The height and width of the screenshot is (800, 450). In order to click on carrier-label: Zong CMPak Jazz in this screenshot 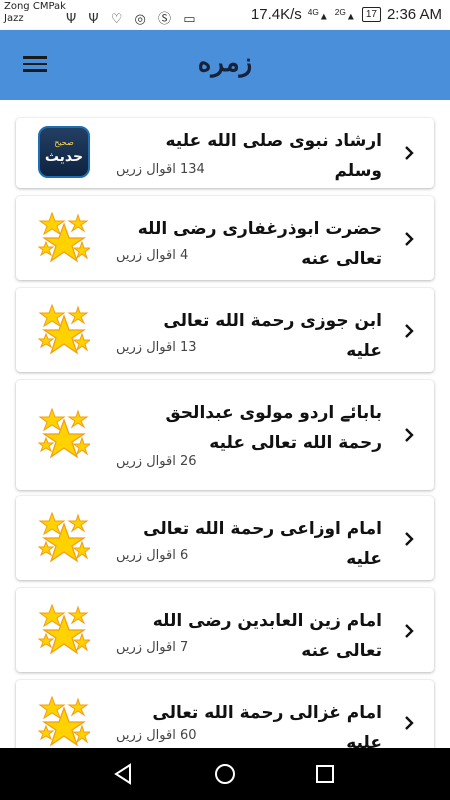, I will do `click(35, 13)`.